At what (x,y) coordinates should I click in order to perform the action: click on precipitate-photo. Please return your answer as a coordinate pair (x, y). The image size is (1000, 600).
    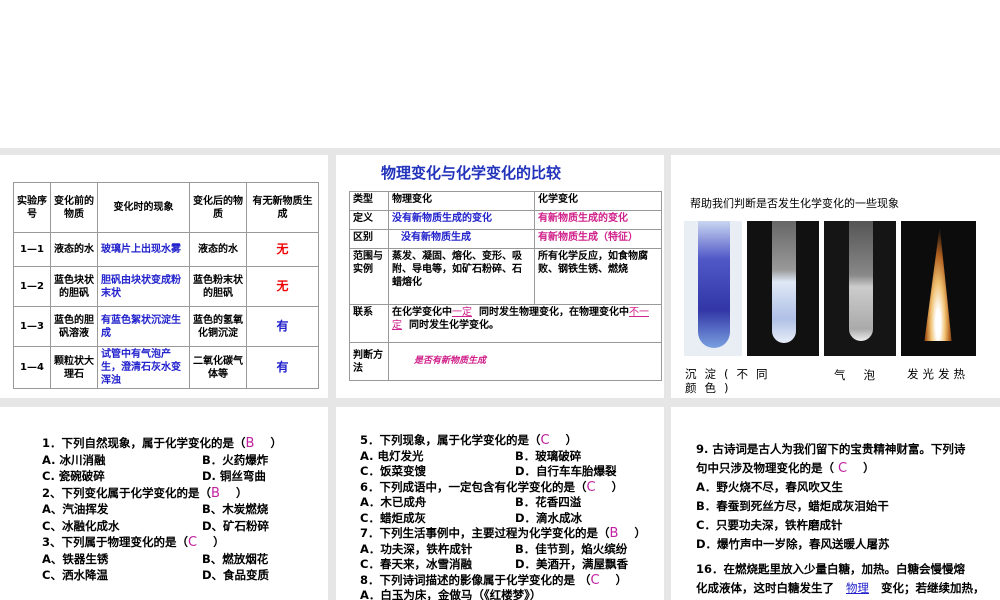
    Looking at the image, I should click on (713, 288).